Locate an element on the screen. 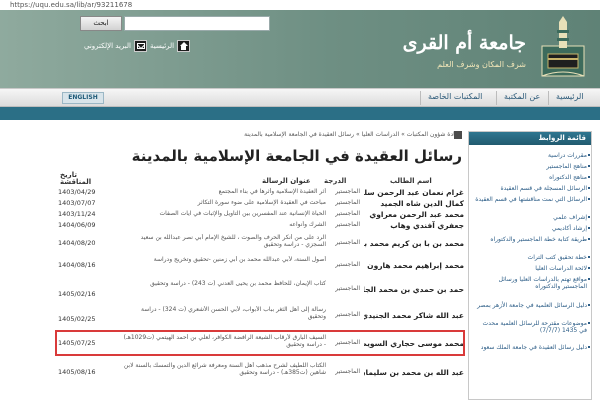 The width and height of the screenshot is (600, 400). cell-date: 1405/08/16 is located at coordinates (77, 372).